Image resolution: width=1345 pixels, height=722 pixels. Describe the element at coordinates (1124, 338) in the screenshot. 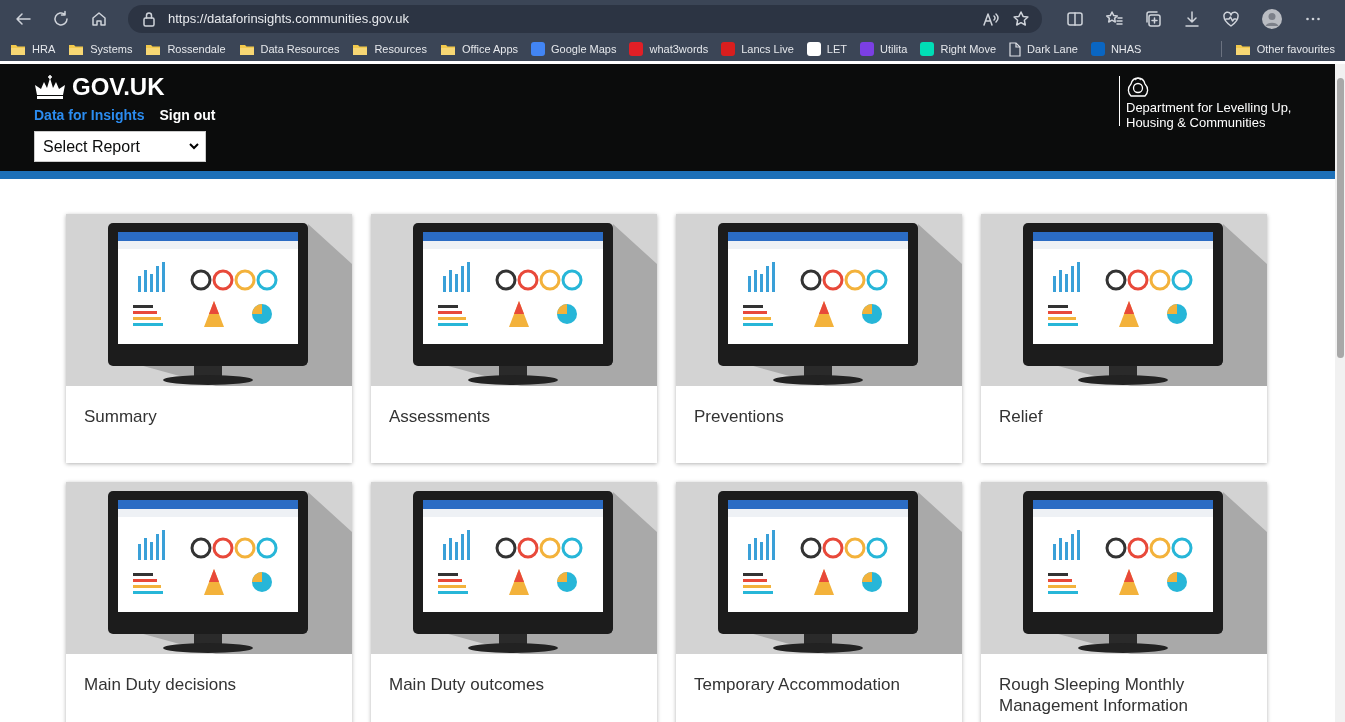

I see `report-card: Relief` at that location.